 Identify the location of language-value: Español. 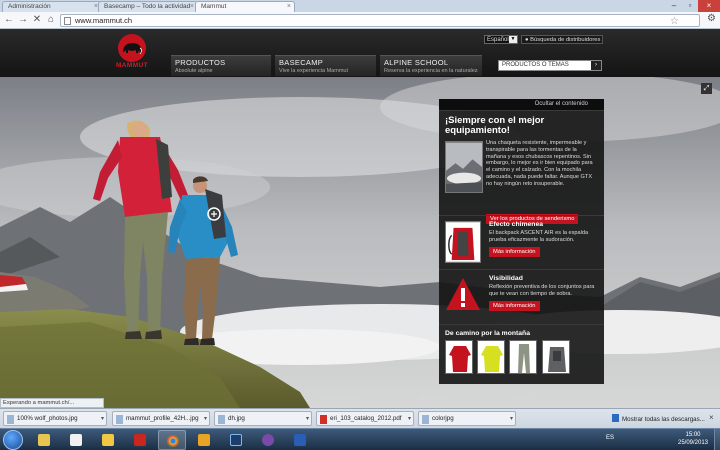
(498, 40).